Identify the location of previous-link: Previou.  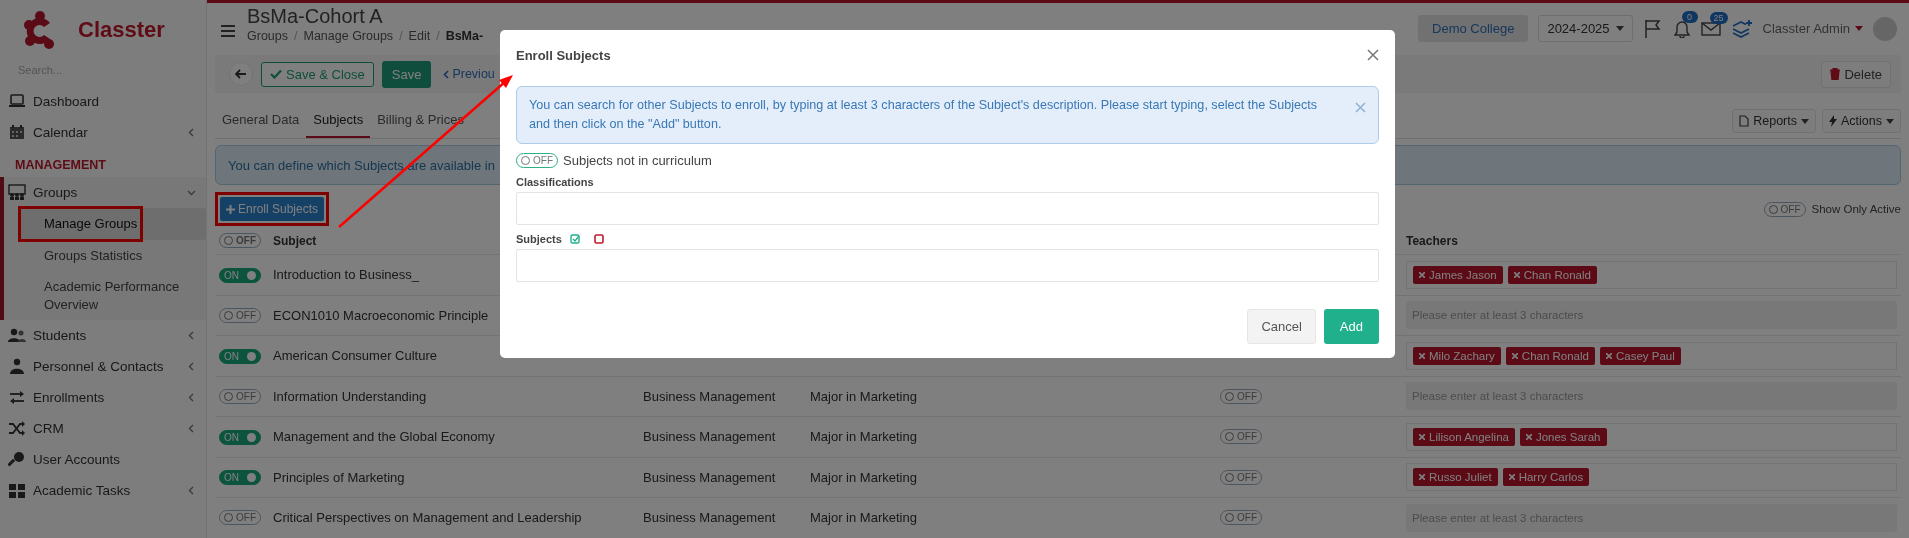
(469, 74).